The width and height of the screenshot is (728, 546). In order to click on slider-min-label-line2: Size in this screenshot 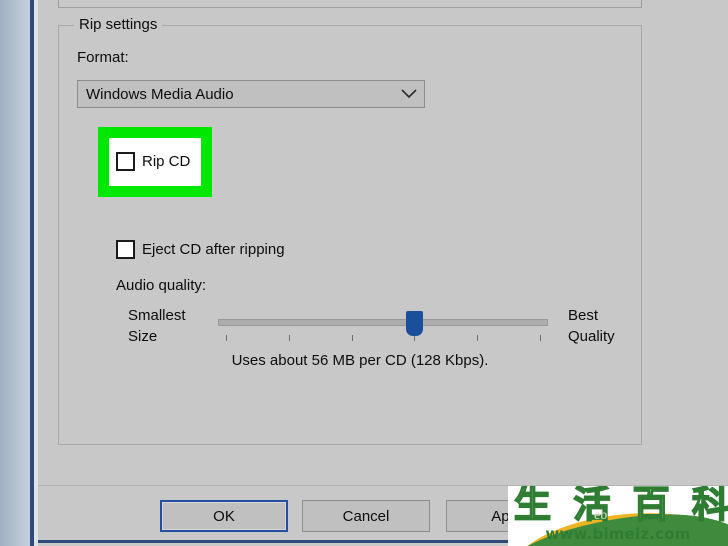, I will do `click(143, 336)`.